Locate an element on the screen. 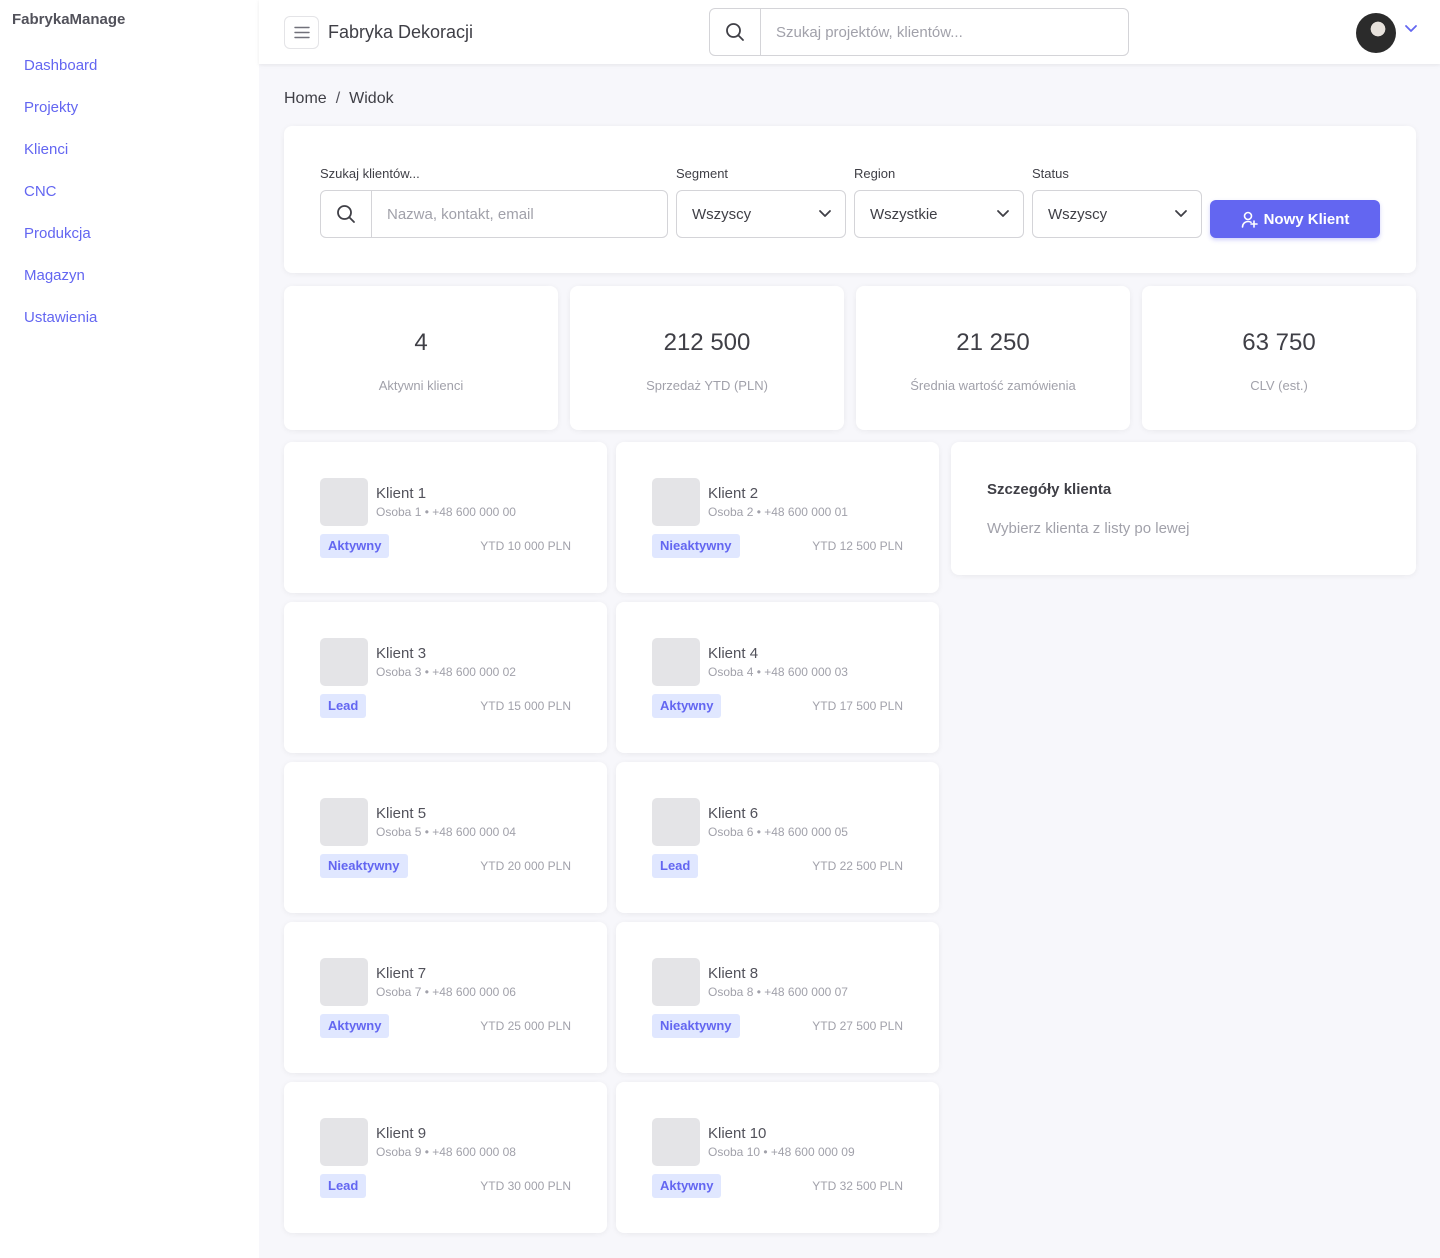 The image size is (1440, 1258). stat-label: CLV (est.) is located at coordinates (1279, 385).